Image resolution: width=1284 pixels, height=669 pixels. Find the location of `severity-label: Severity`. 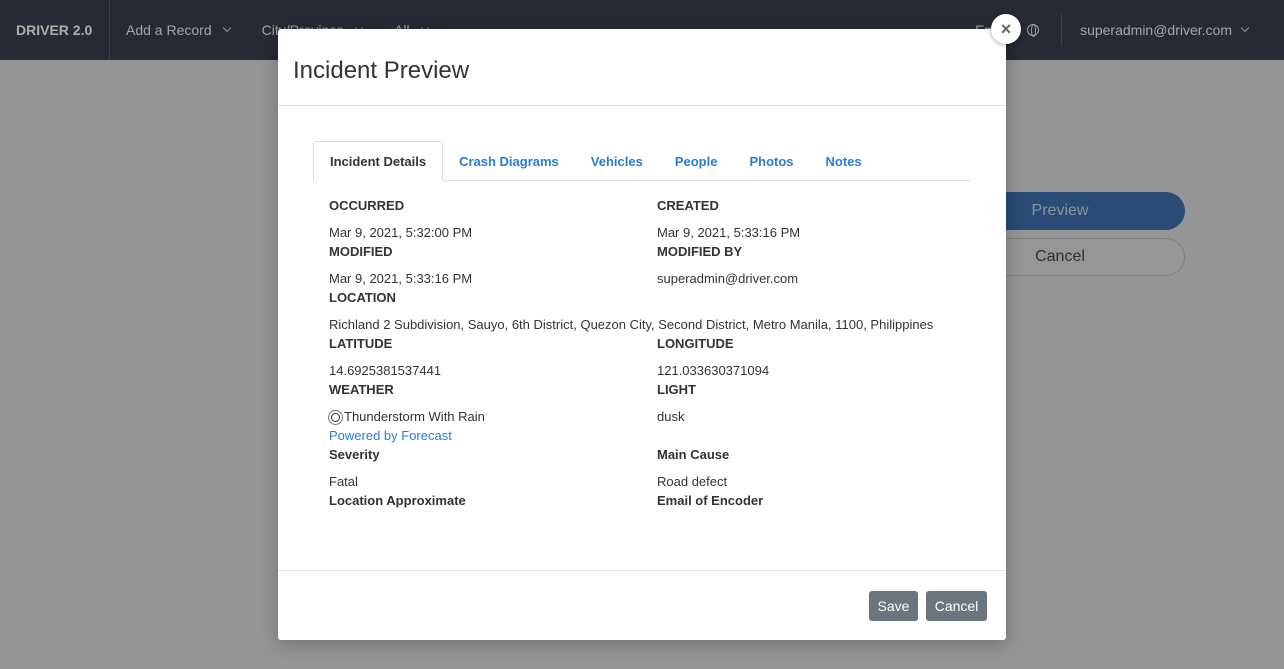

severity-label: Severity is located at coordinates (354, 454).